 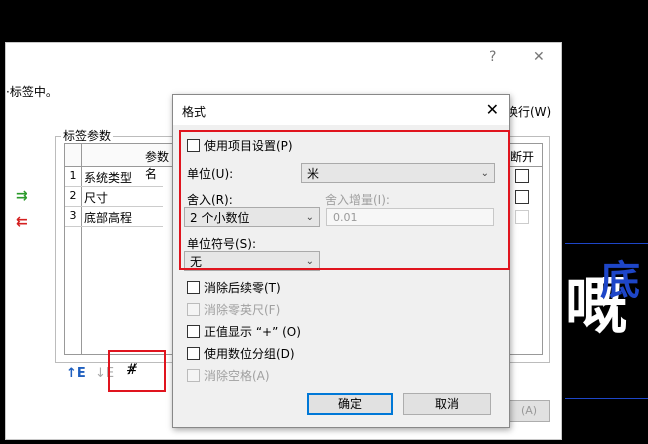 What do you see at coordinates (350, 404) in the screenshot?
I see `ok-button: 确定` at bounding box center [350, 404].